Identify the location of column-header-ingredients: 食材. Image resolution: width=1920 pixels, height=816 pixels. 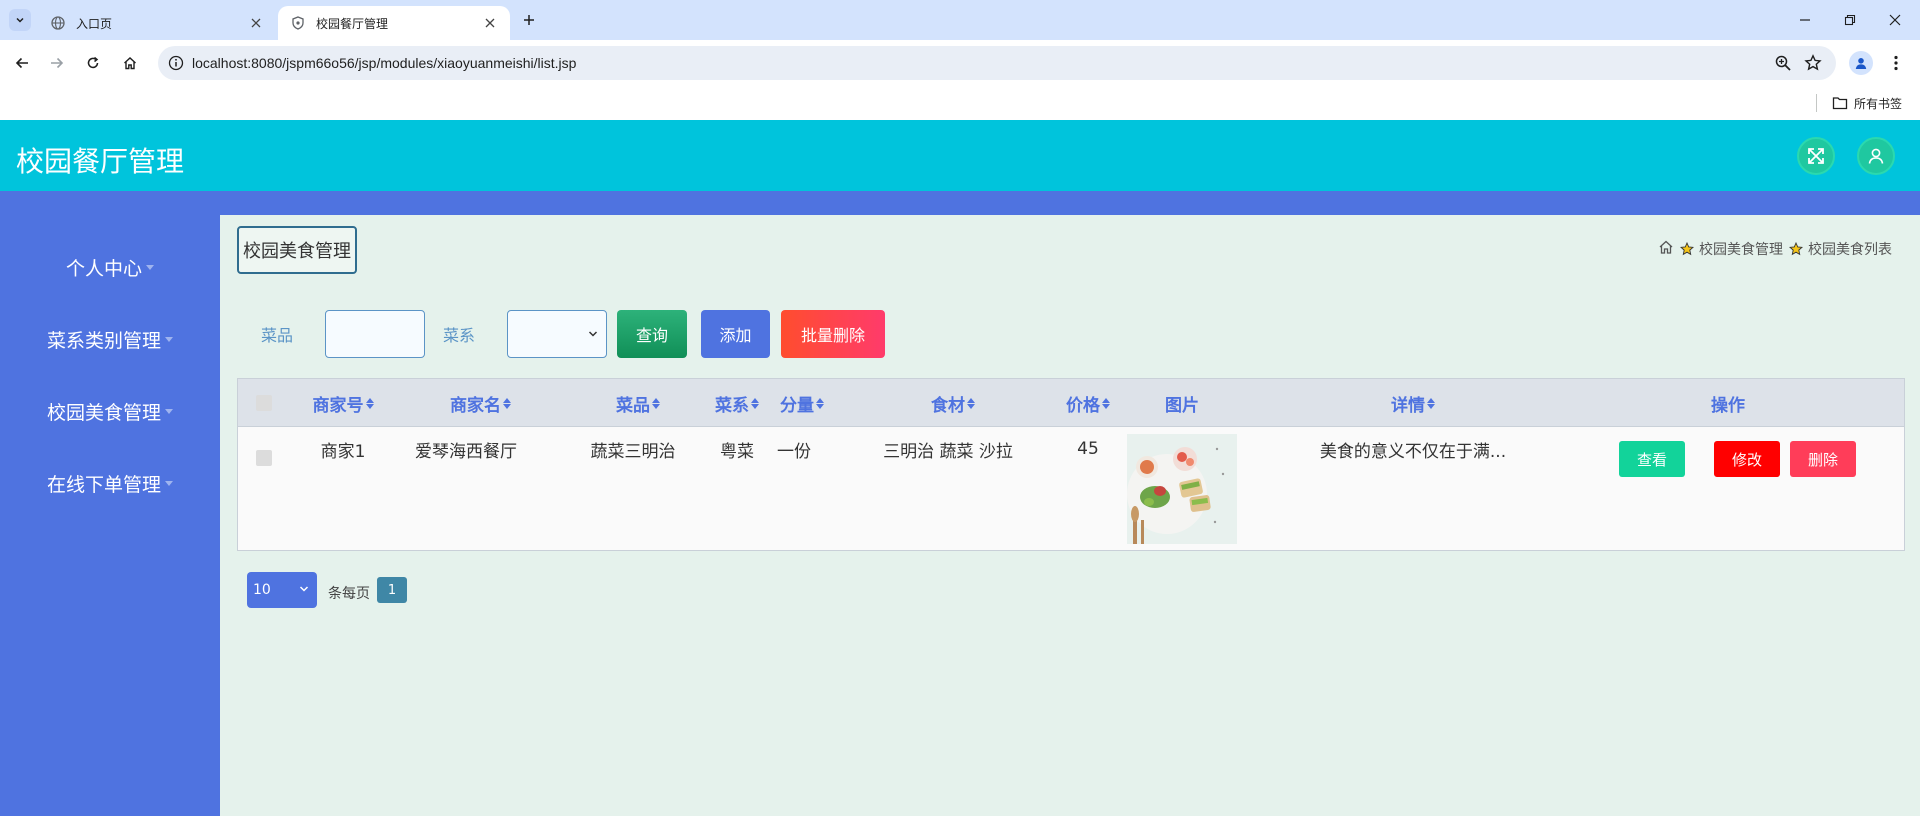
(953, 403).